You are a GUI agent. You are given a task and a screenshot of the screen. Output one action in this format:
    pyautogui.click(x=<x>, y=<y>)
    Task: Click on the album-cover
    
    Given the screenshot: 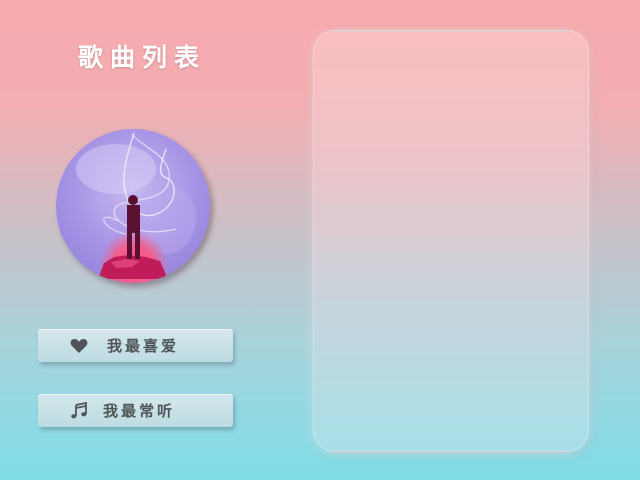 What is the action you would take?
    pyautogui.click(x=133, y=206)
    